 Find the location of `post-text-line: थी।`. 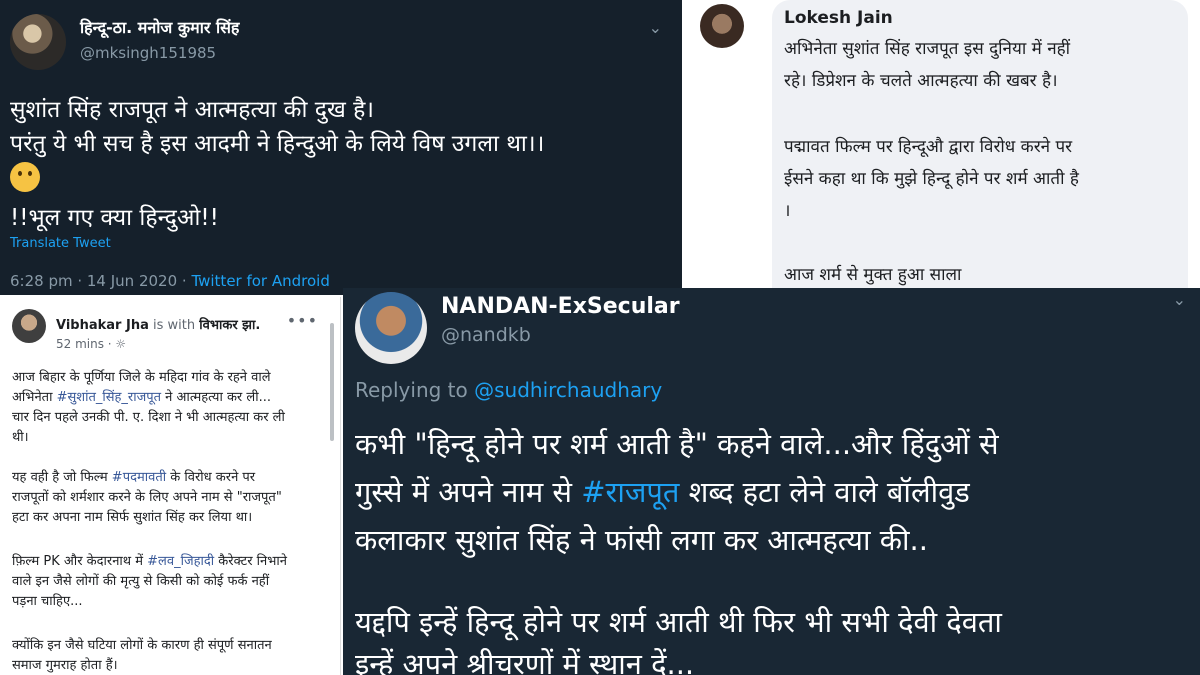

post-text-line: थी। is located at coordinates (20, 437).